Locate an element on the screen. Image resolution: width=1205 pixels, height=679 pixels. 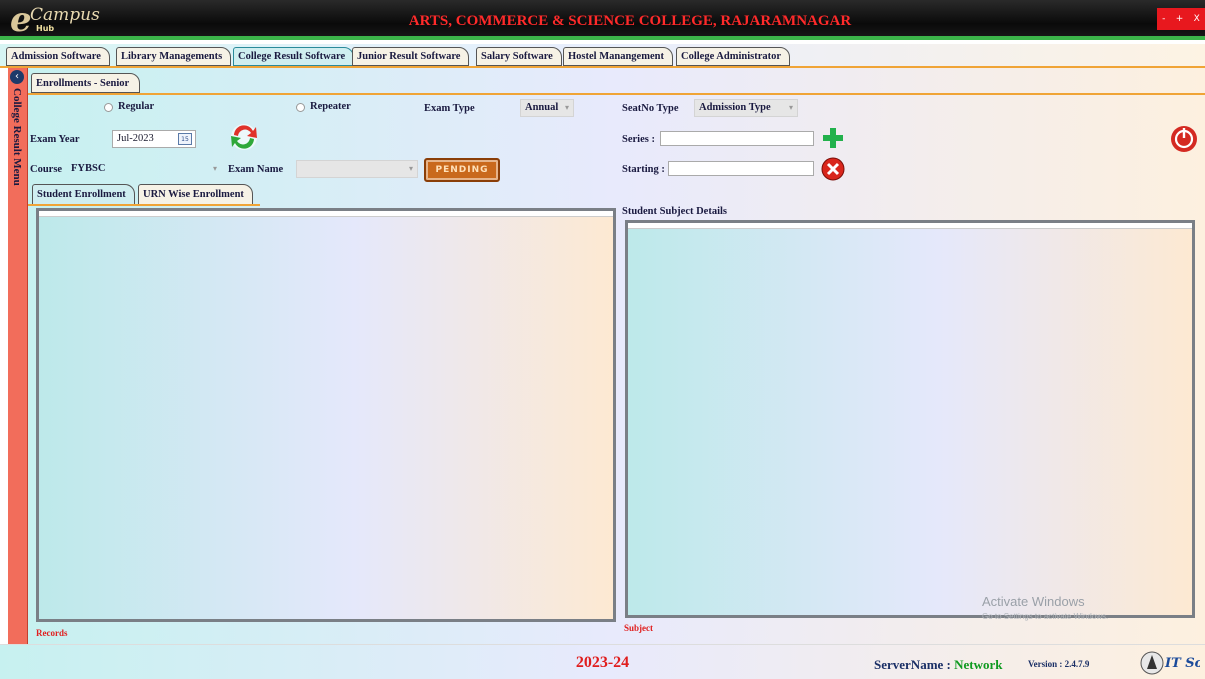
exam-name-label: Exam Name is located at coordinates (256, 169).